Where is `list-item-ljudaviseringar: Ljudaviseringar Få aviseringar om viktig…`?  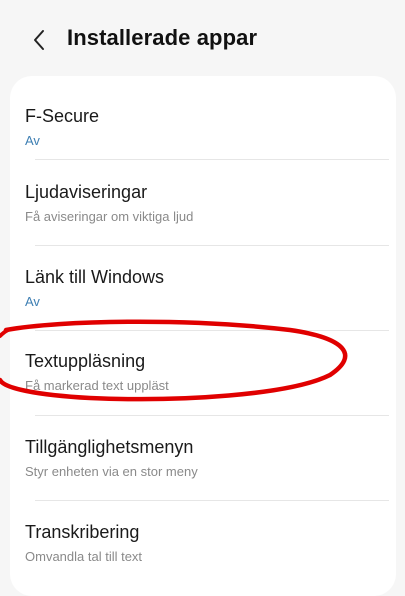
list-item-ljudaviseringar: Ljudaviseringar Få aviseringar om viktig… is located at coordinates (207, 208).